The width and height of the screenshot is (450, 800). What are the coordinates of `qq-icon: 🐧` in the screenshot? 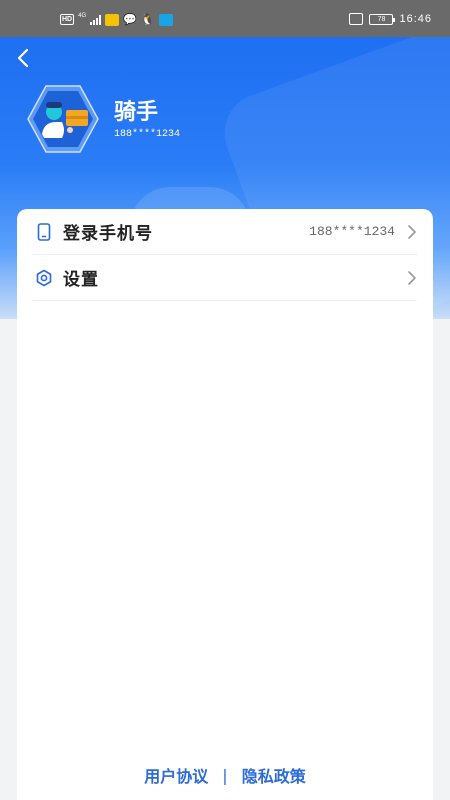 It's located at (147, 20).